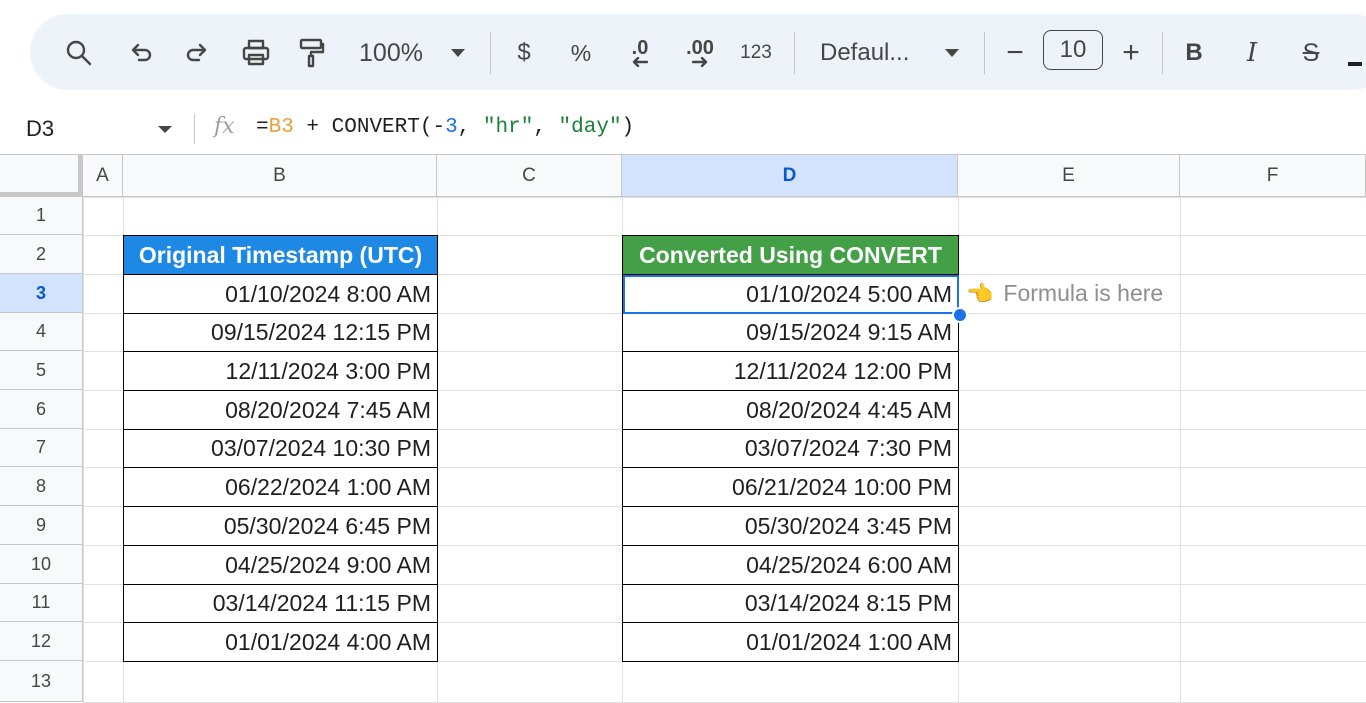 This screenshot has height=703, width=1366. I want to click on formula-part: + CONVERT(-, so click(369, 127).